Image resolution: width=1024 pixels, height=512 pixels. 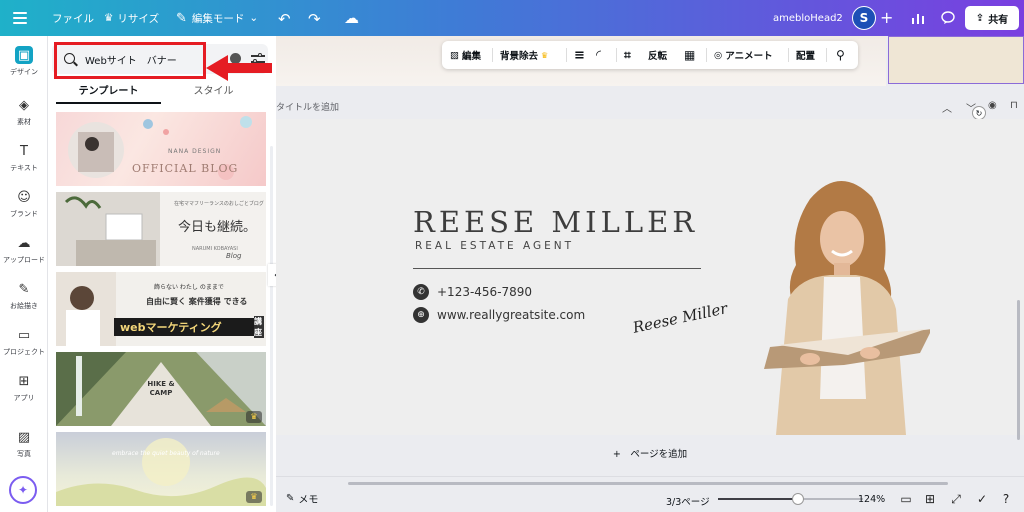 I want to click on tab-styles: スタイル, so click(x=213, y=89).